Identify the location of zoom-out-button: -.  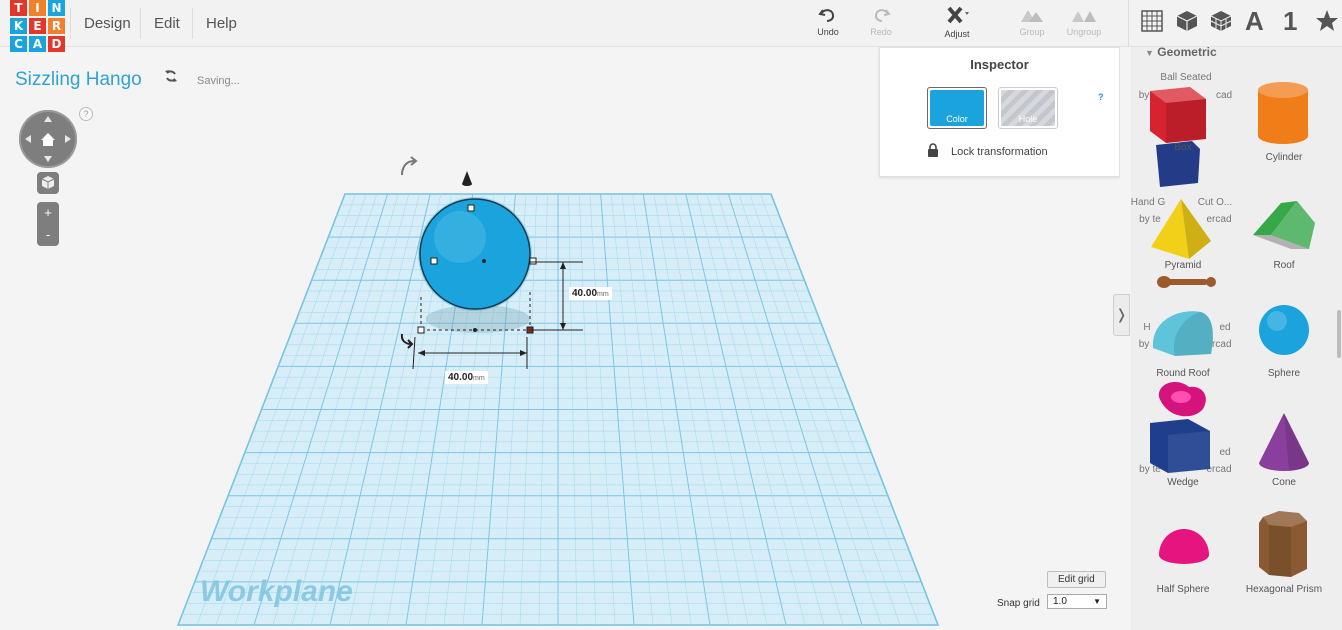
(48, 235).